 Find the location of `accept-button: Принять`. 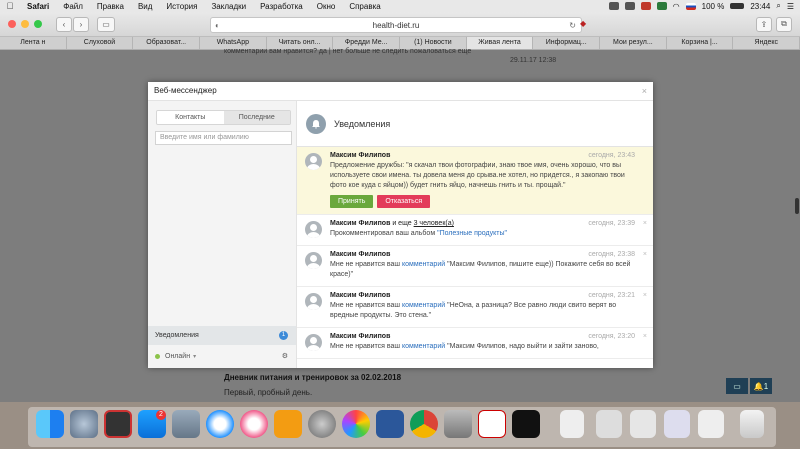

accept-button: Принять is located at coordinates (352, 201).